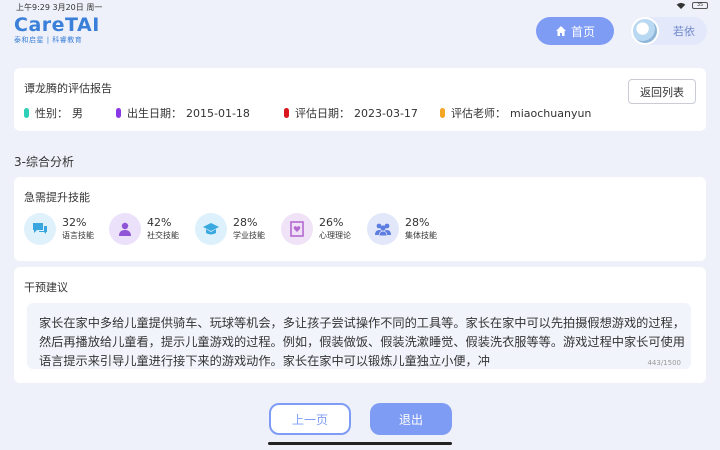 This screenshot has height=450, width=720. What do you see at coordinates (74, 222) in the screenshot?
I see `skill-percent: 32%` at bounding box center [74, 222].